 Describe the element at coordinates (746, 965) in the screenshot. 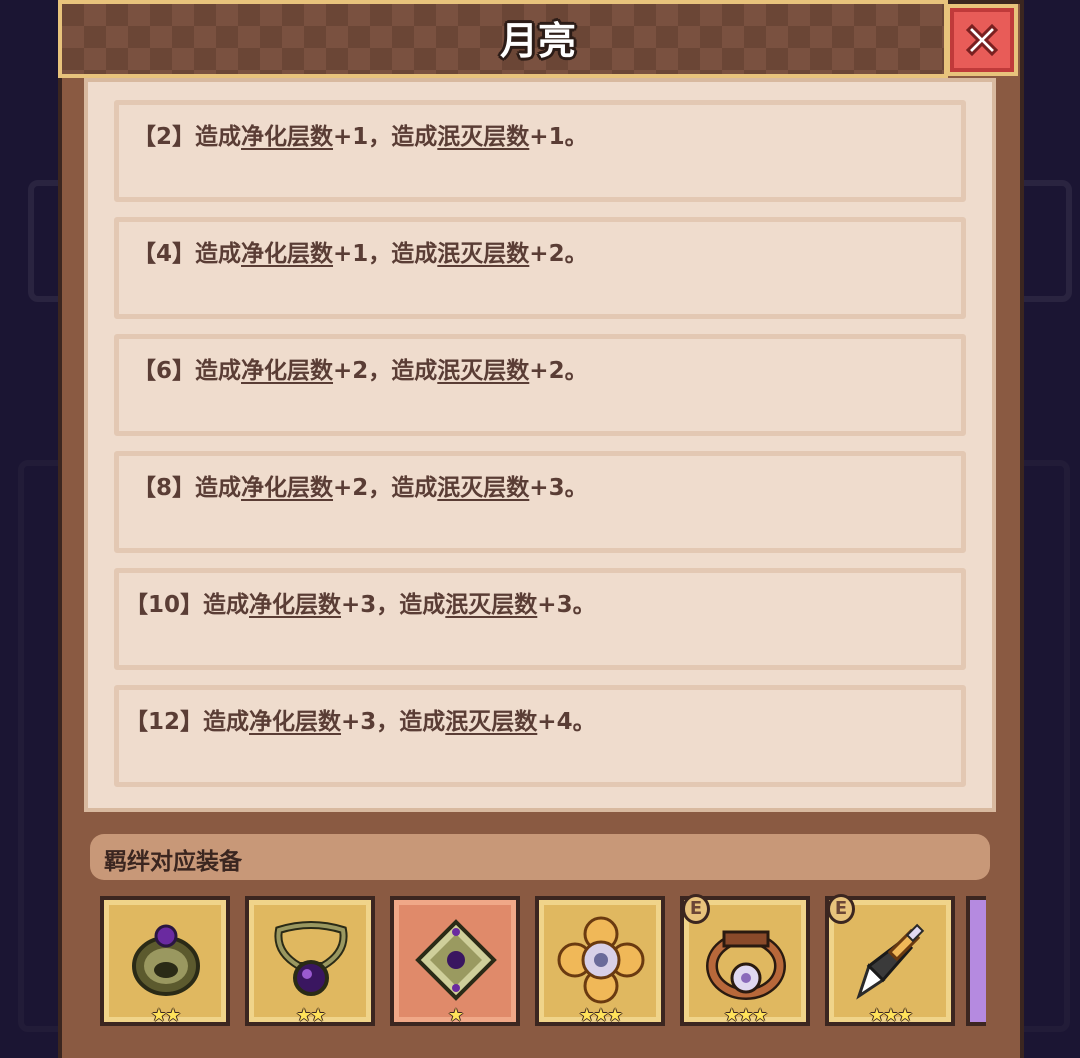

I see `ring-icon` at that location.